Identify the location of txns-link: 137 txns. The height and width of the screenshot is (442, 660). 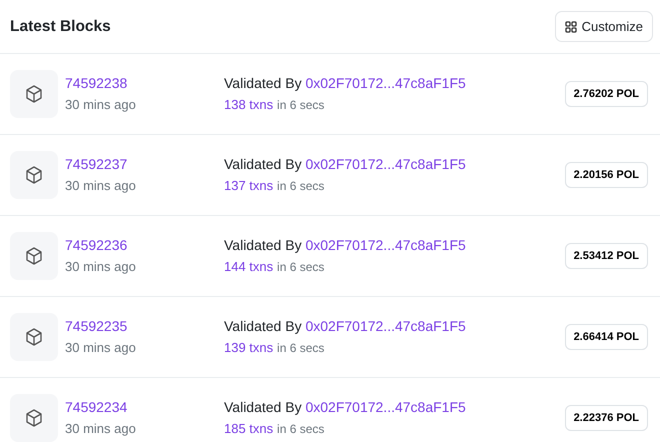
(249, 185).